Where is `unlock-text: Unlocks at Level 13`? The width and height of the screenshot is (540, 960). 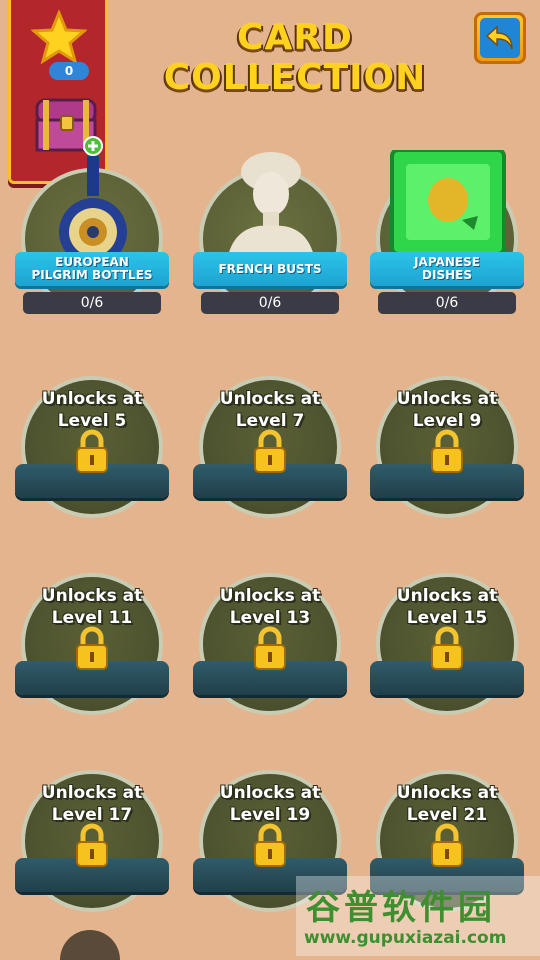
unlock-text: Unlocks at Level 13 is located at coordinates (270, 607).